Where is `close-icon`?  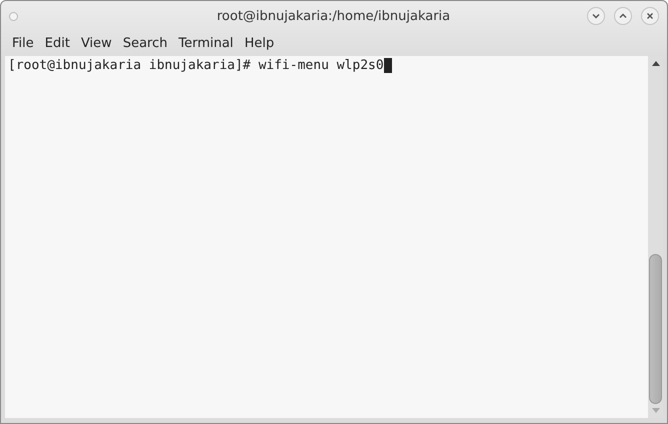
close-icon is located at coordinates (650, 16).